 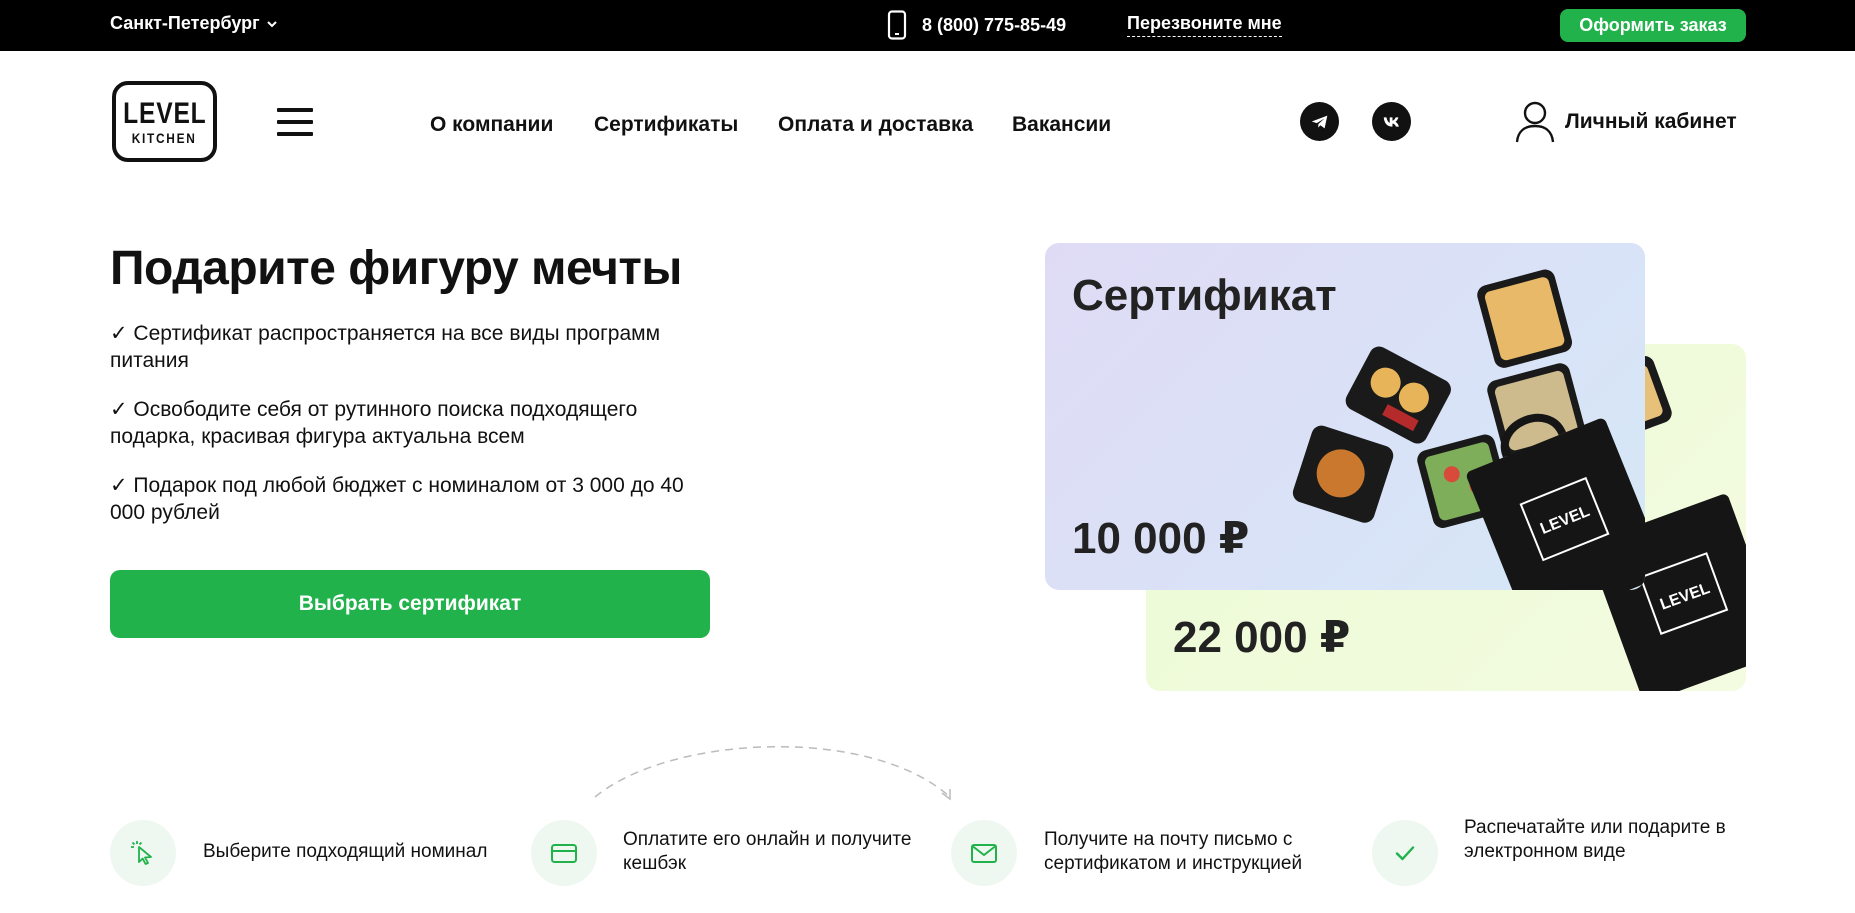 What do you see at coordinates (271, 23) in the screenshot?
I see `chevron-down-icon` at bounding box center [271, 23].